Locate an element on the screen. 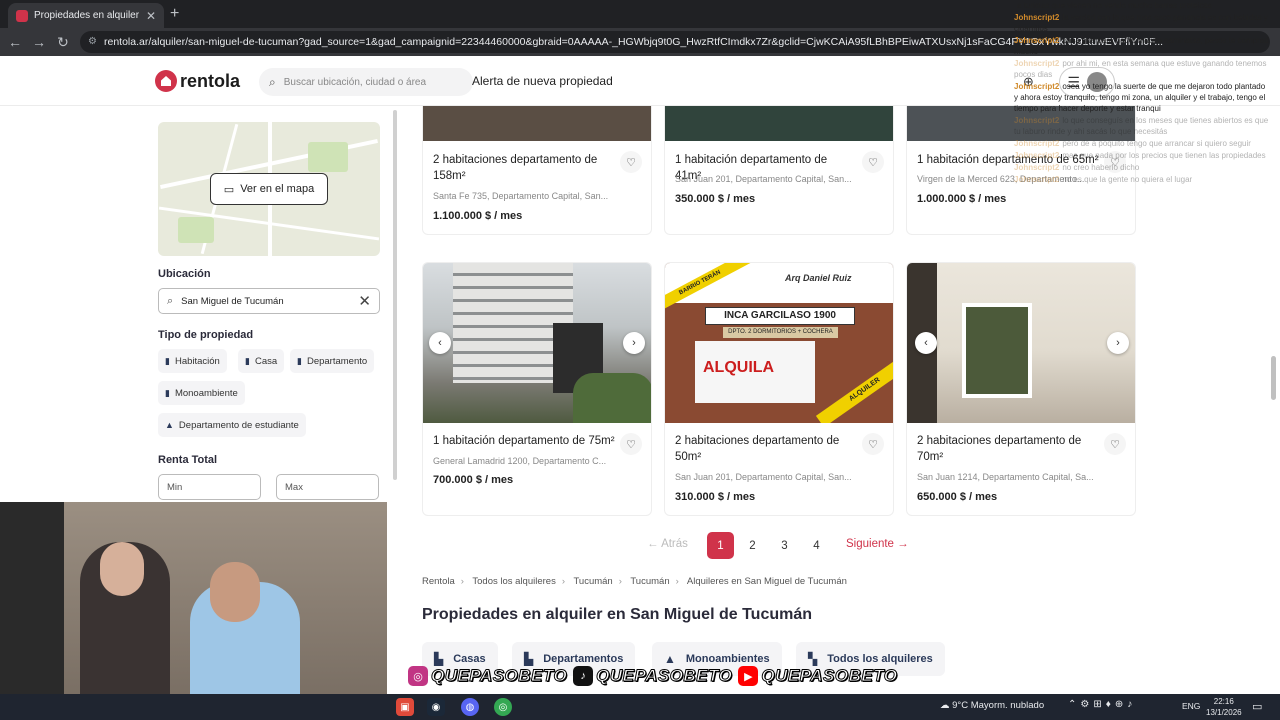  browser-tab: Propiedades en alquiler en San ✕ is located at coordinates (86, 15).